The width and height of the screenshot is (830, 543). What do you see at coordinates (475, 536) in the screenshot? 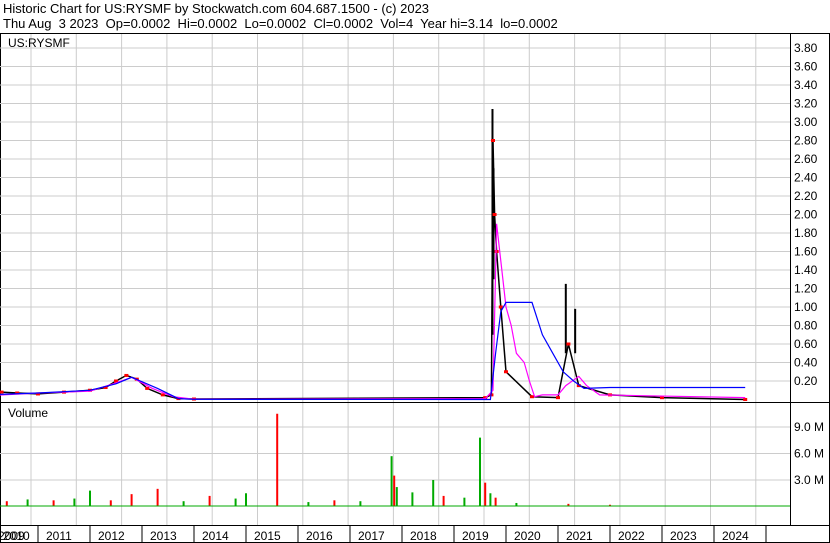
I see `year-label: 2019` at bounding box center [475, 536].